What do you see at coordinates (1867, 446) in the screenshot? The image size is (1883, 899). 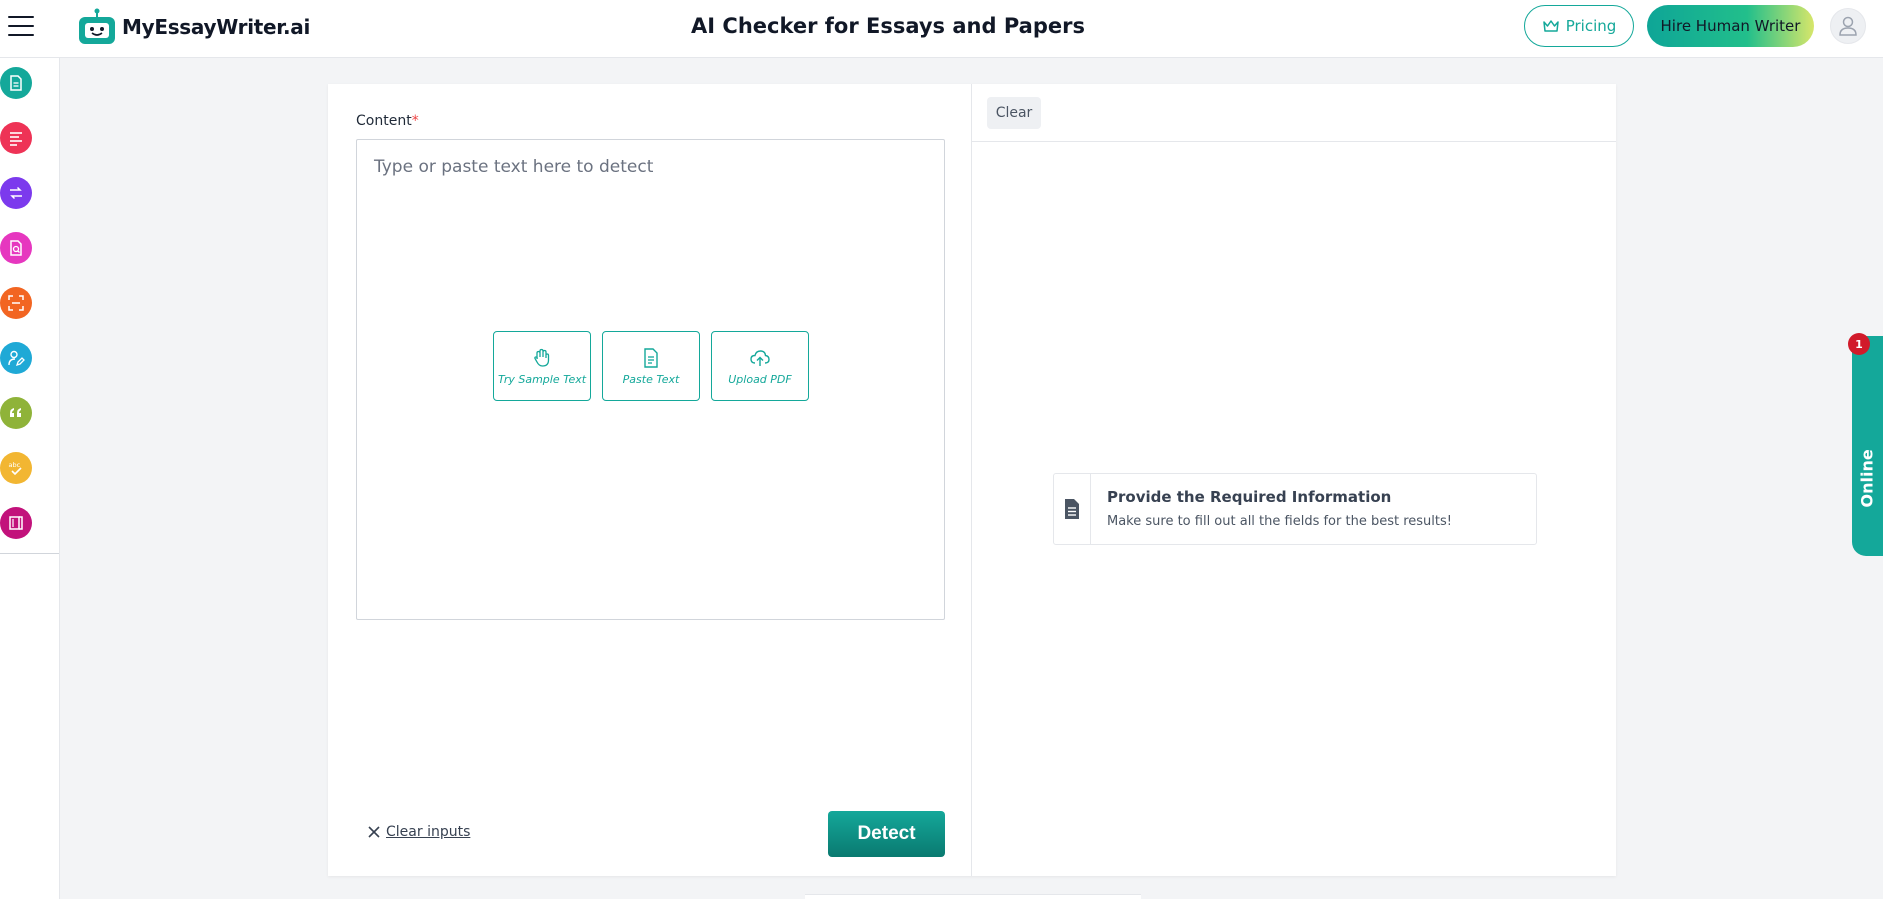 I see `online-chat-widget: Online` at bounding box center [1867, 446].